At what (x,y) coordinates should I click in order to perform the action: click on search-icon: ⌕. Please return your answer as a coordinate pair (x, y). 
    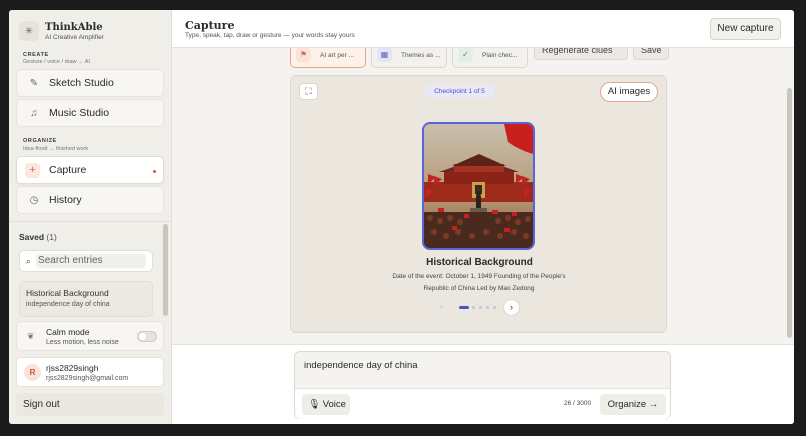
    Looking at the image, I should click on (29, 260).